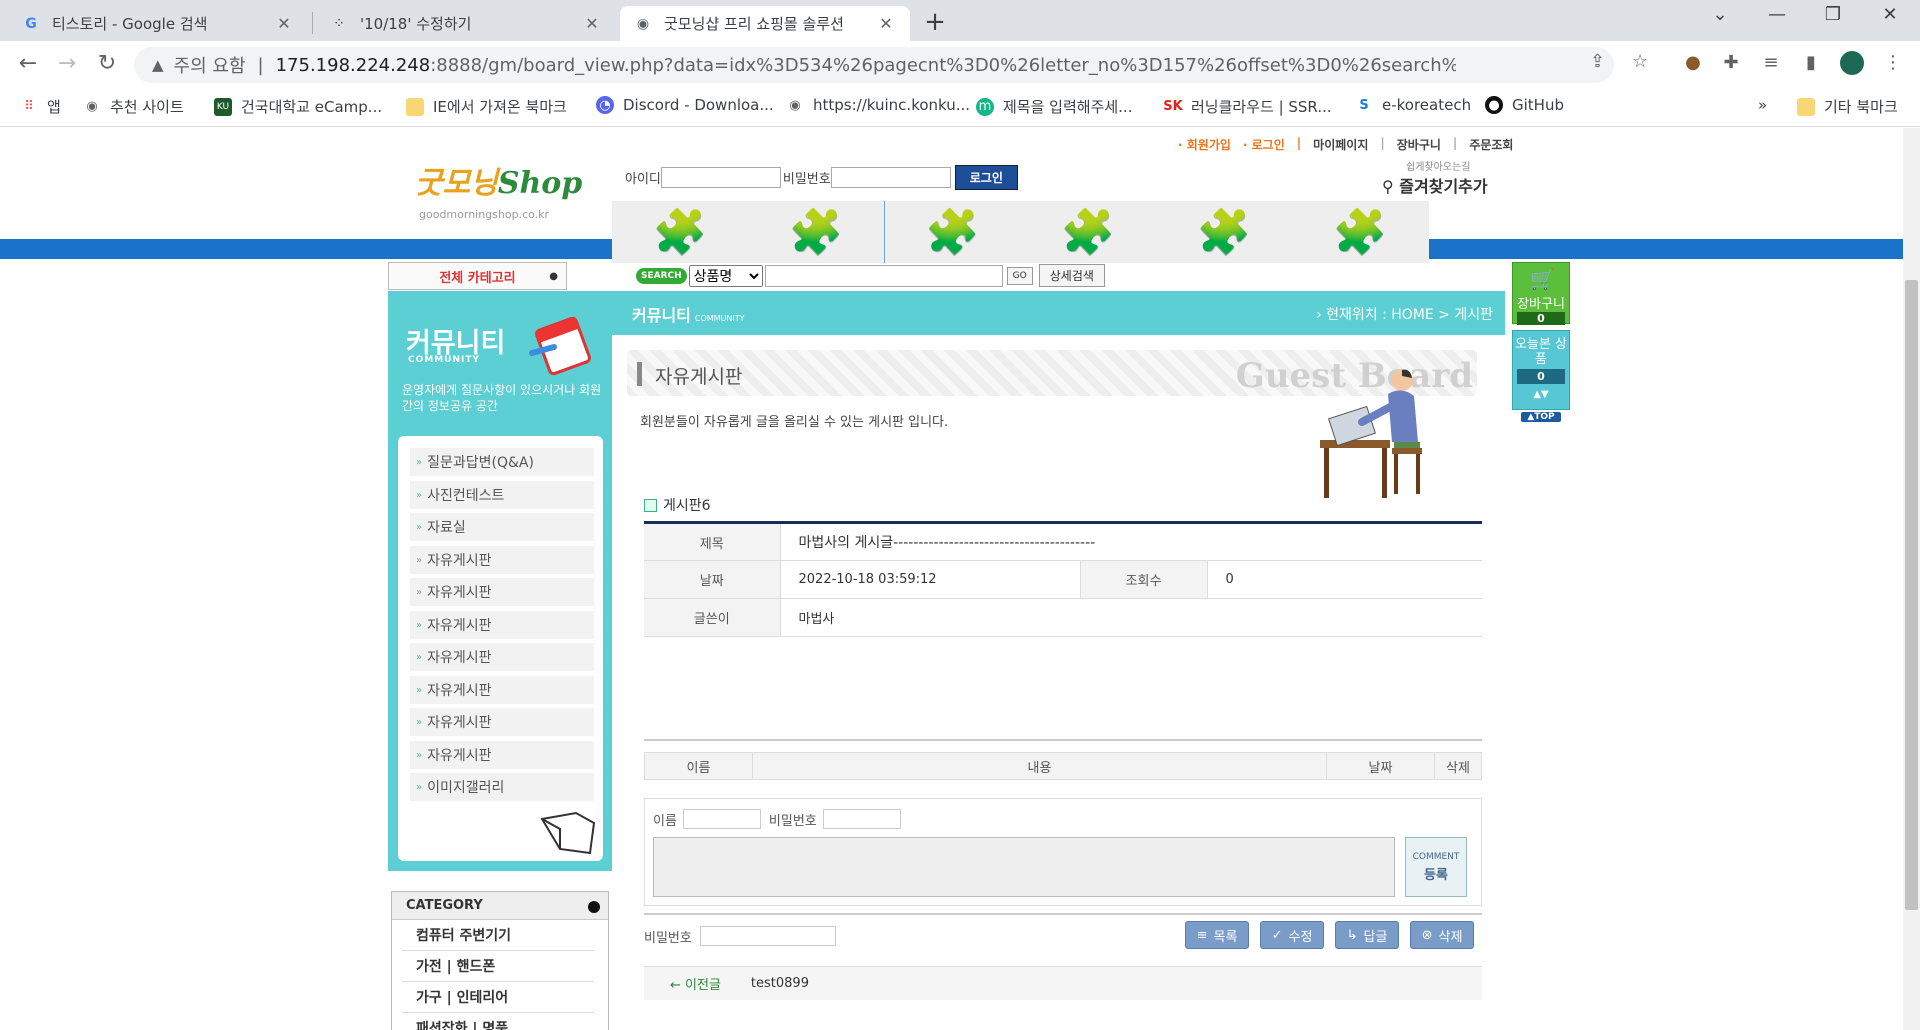 The image size is (1920, 1030). I want to click on id-input, so click(720, 177).